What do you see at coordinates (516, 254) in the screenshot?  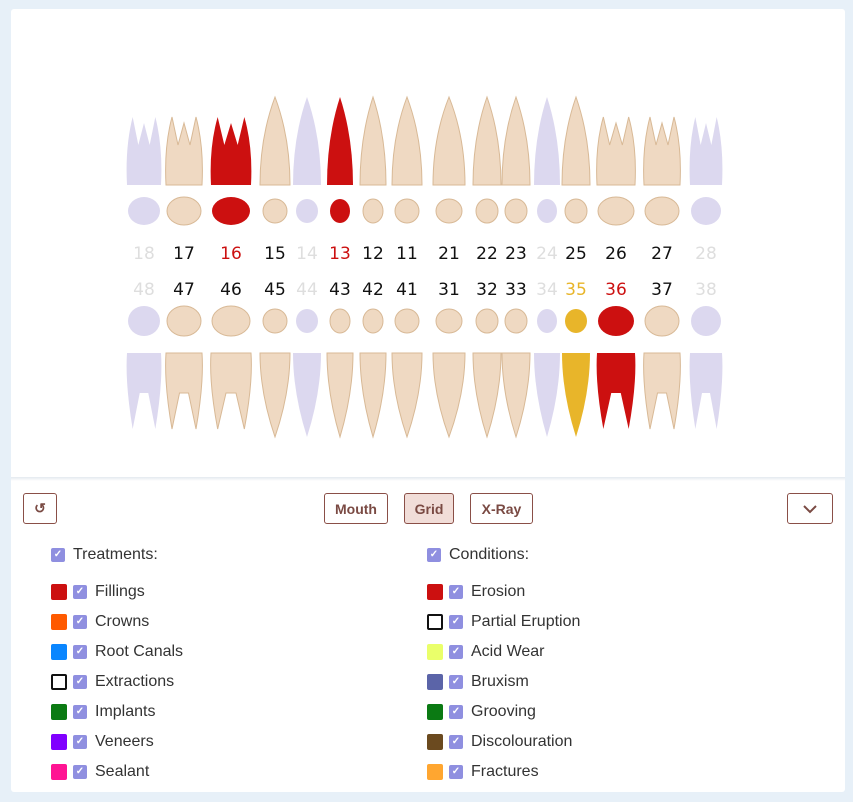 I see `upper-tooth-number: 23` at bounding box center [516, 254].